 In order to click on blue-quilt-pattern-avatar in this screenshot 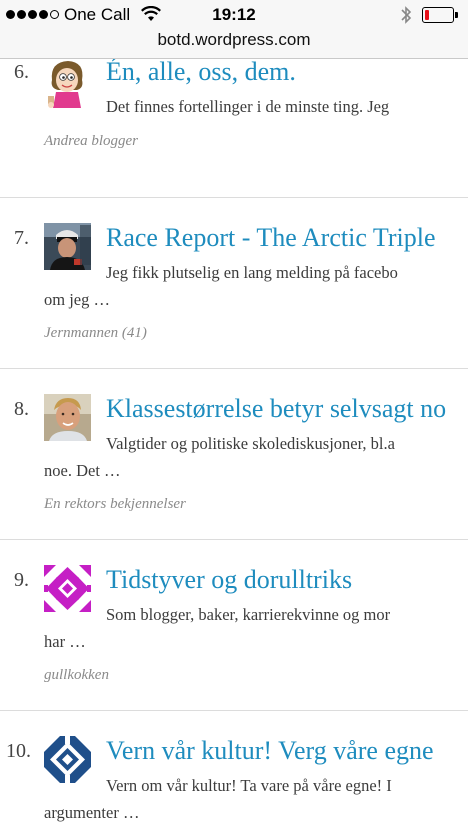, I will do `click(67, 759)`.